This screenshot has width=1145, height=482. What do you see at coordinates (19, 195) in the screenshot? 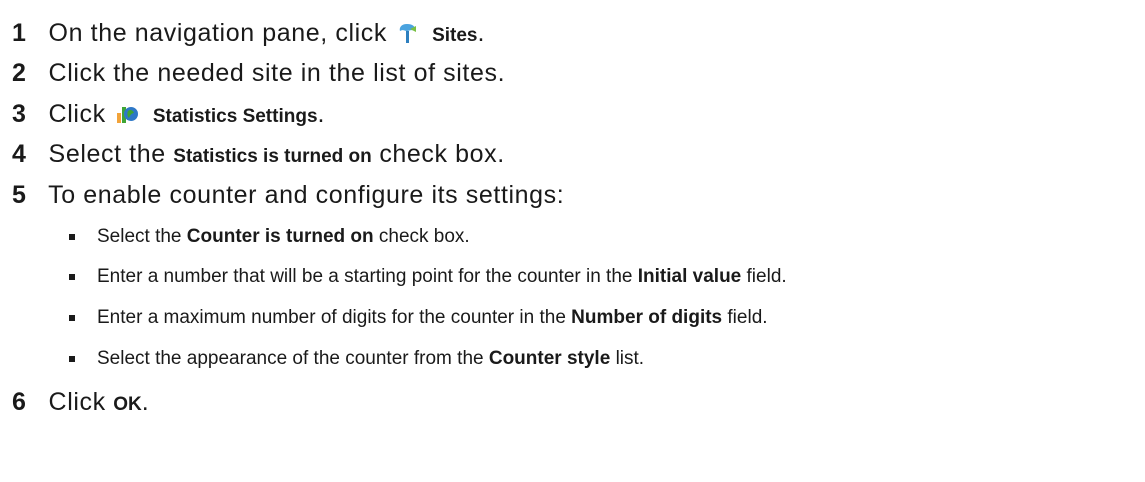
I see `step-number: 5` at bounding box center [19, 195].